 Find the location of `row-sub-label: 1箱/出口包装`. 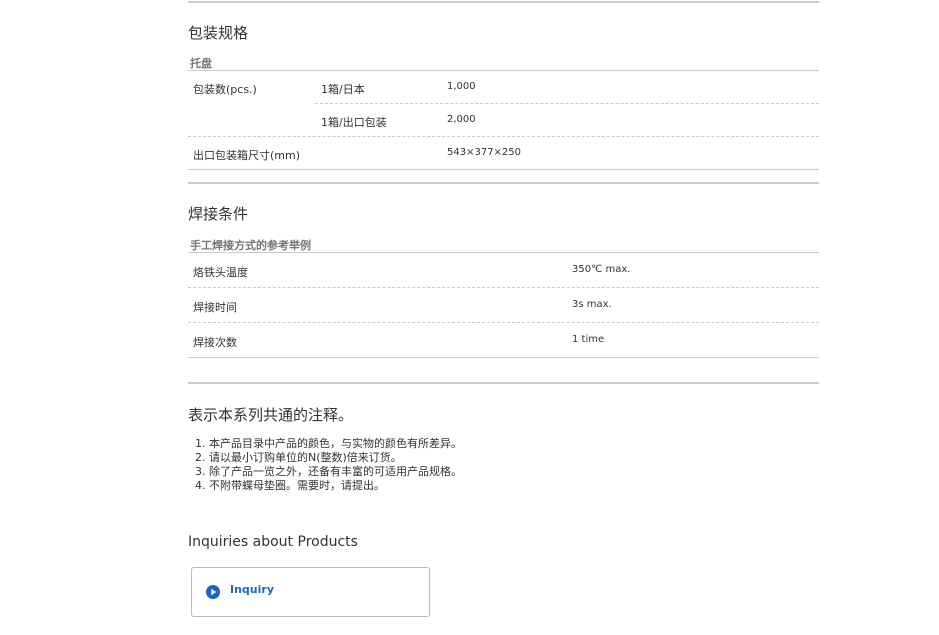

row-sub-label: 1箱/出口包装 is located at coordinates (354, 122).